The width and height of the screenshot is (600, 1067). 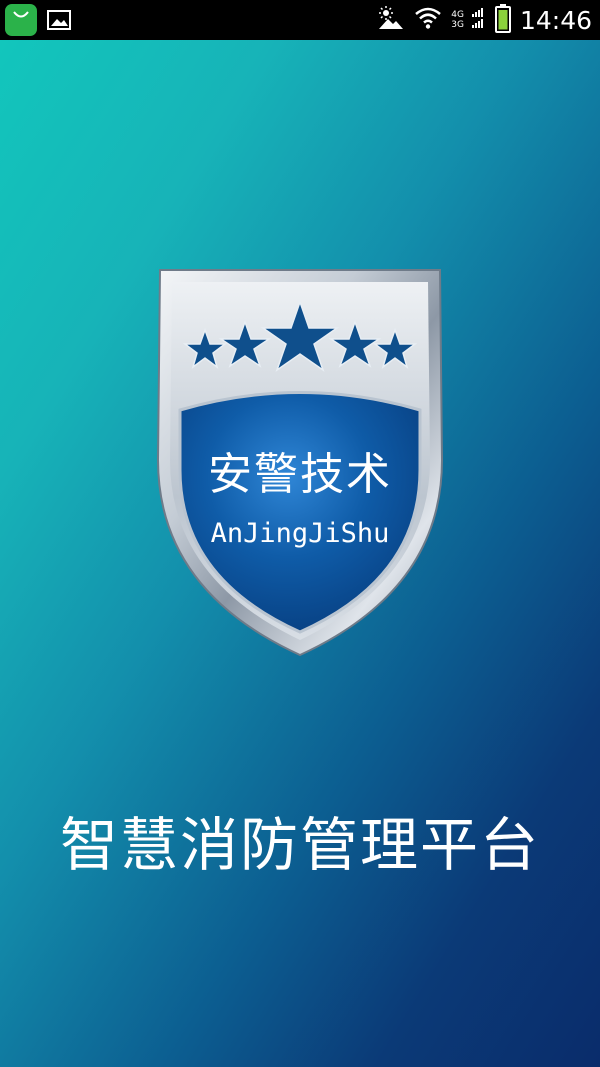 I want to click on signal-icon, so click(x=478, y=20).